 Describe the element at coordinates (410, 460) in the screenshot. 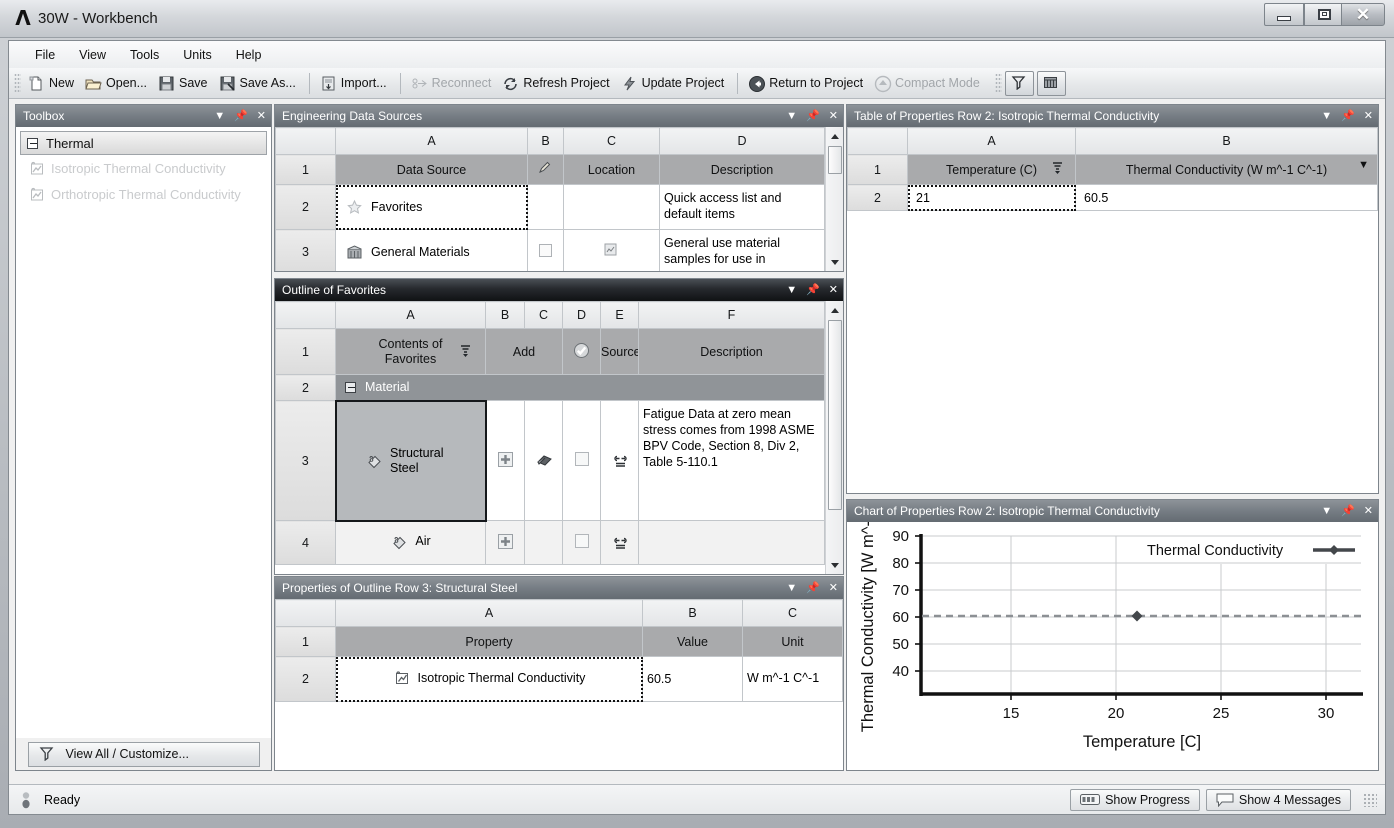

I see `outline-cell-structural-steel: Structural Steel` at that location.